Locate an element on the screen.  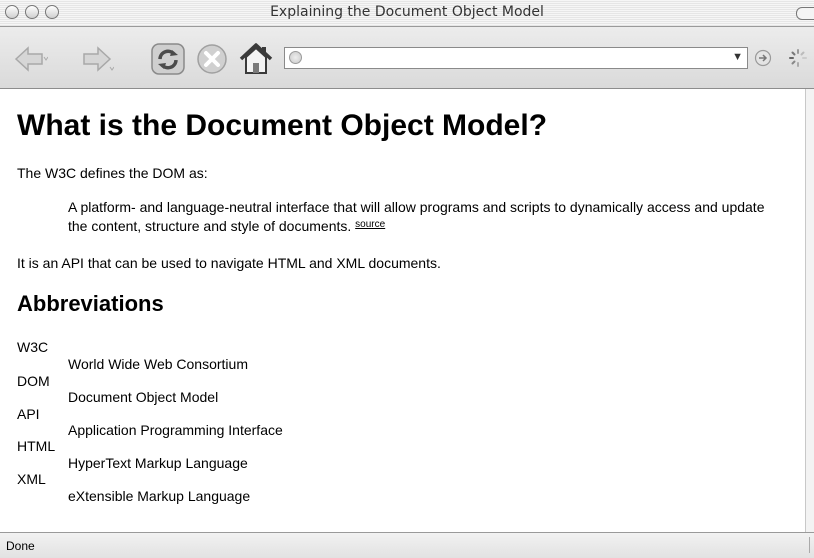
intro-paragraph: The W3C defines the DOM as: is located at coordinates (112, 173).